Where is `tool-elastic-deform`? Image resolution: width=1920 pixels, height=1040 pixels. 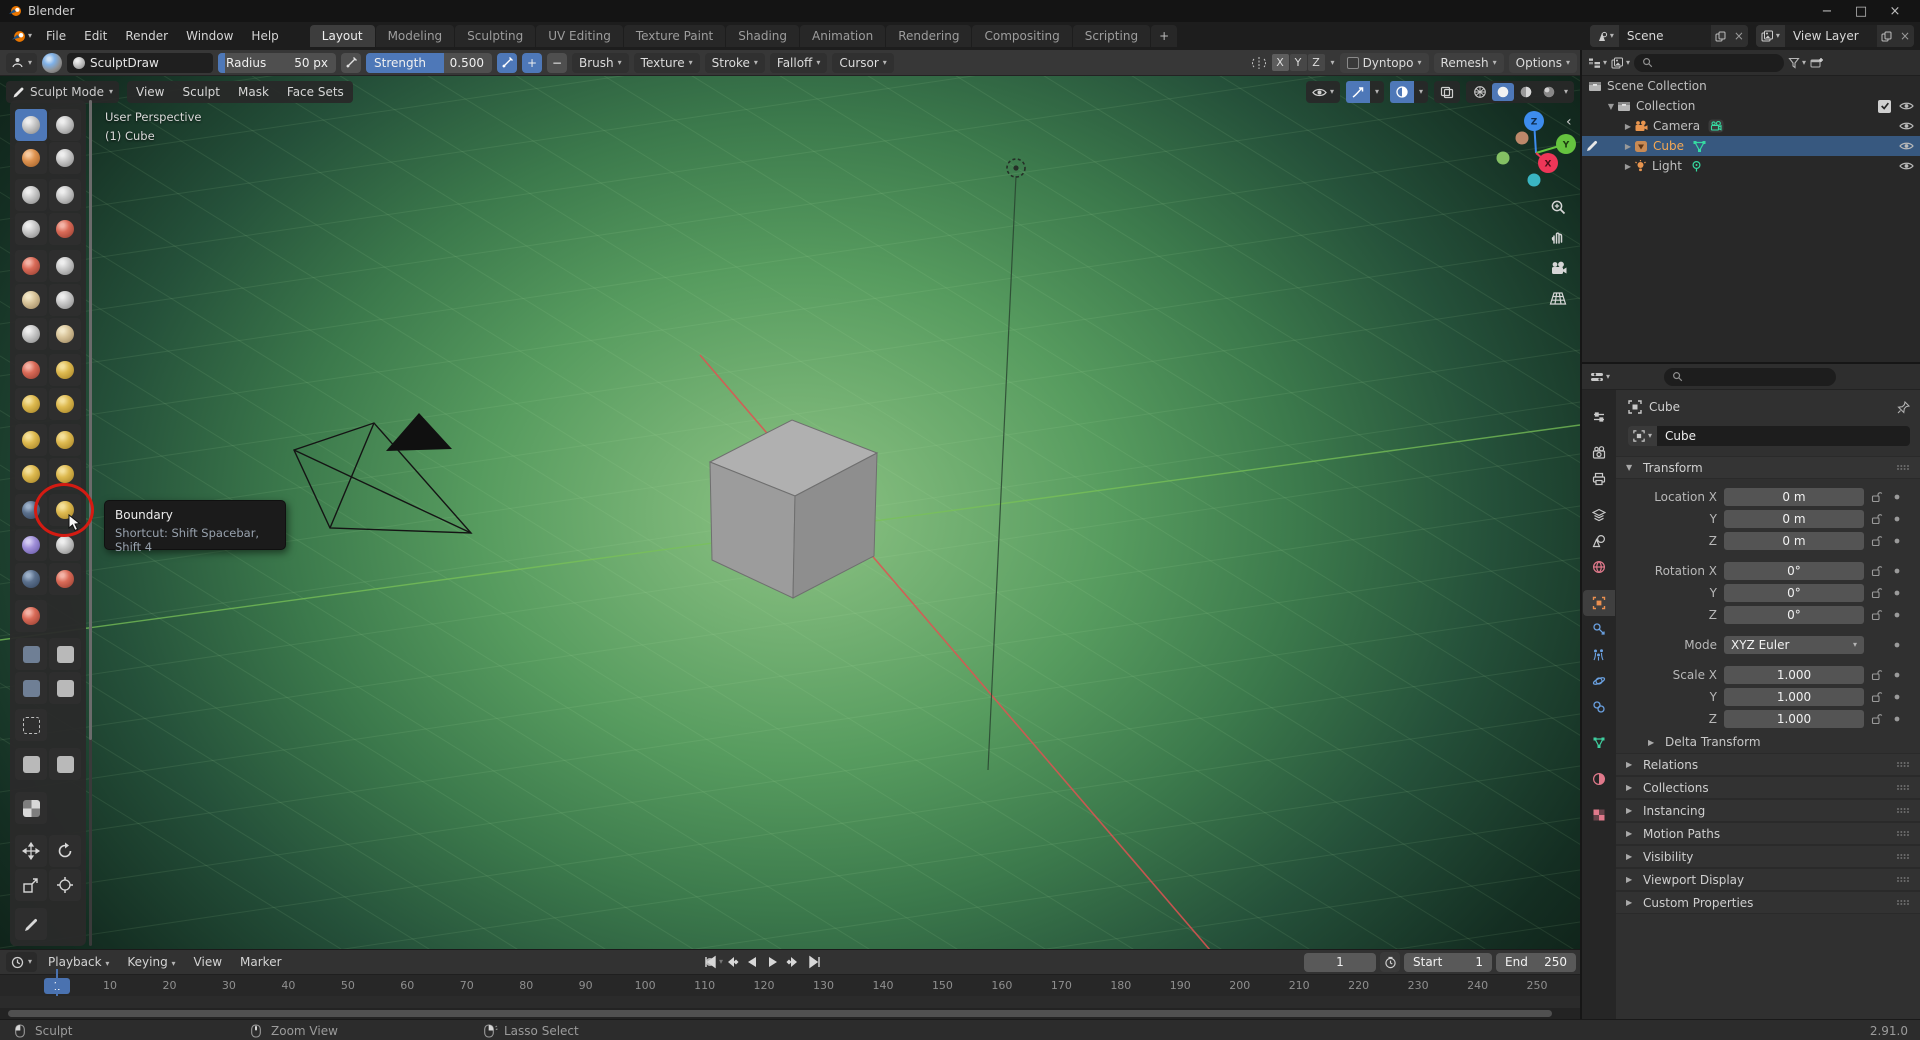 tool-elastic-deform is located at coordinates (31, 404).